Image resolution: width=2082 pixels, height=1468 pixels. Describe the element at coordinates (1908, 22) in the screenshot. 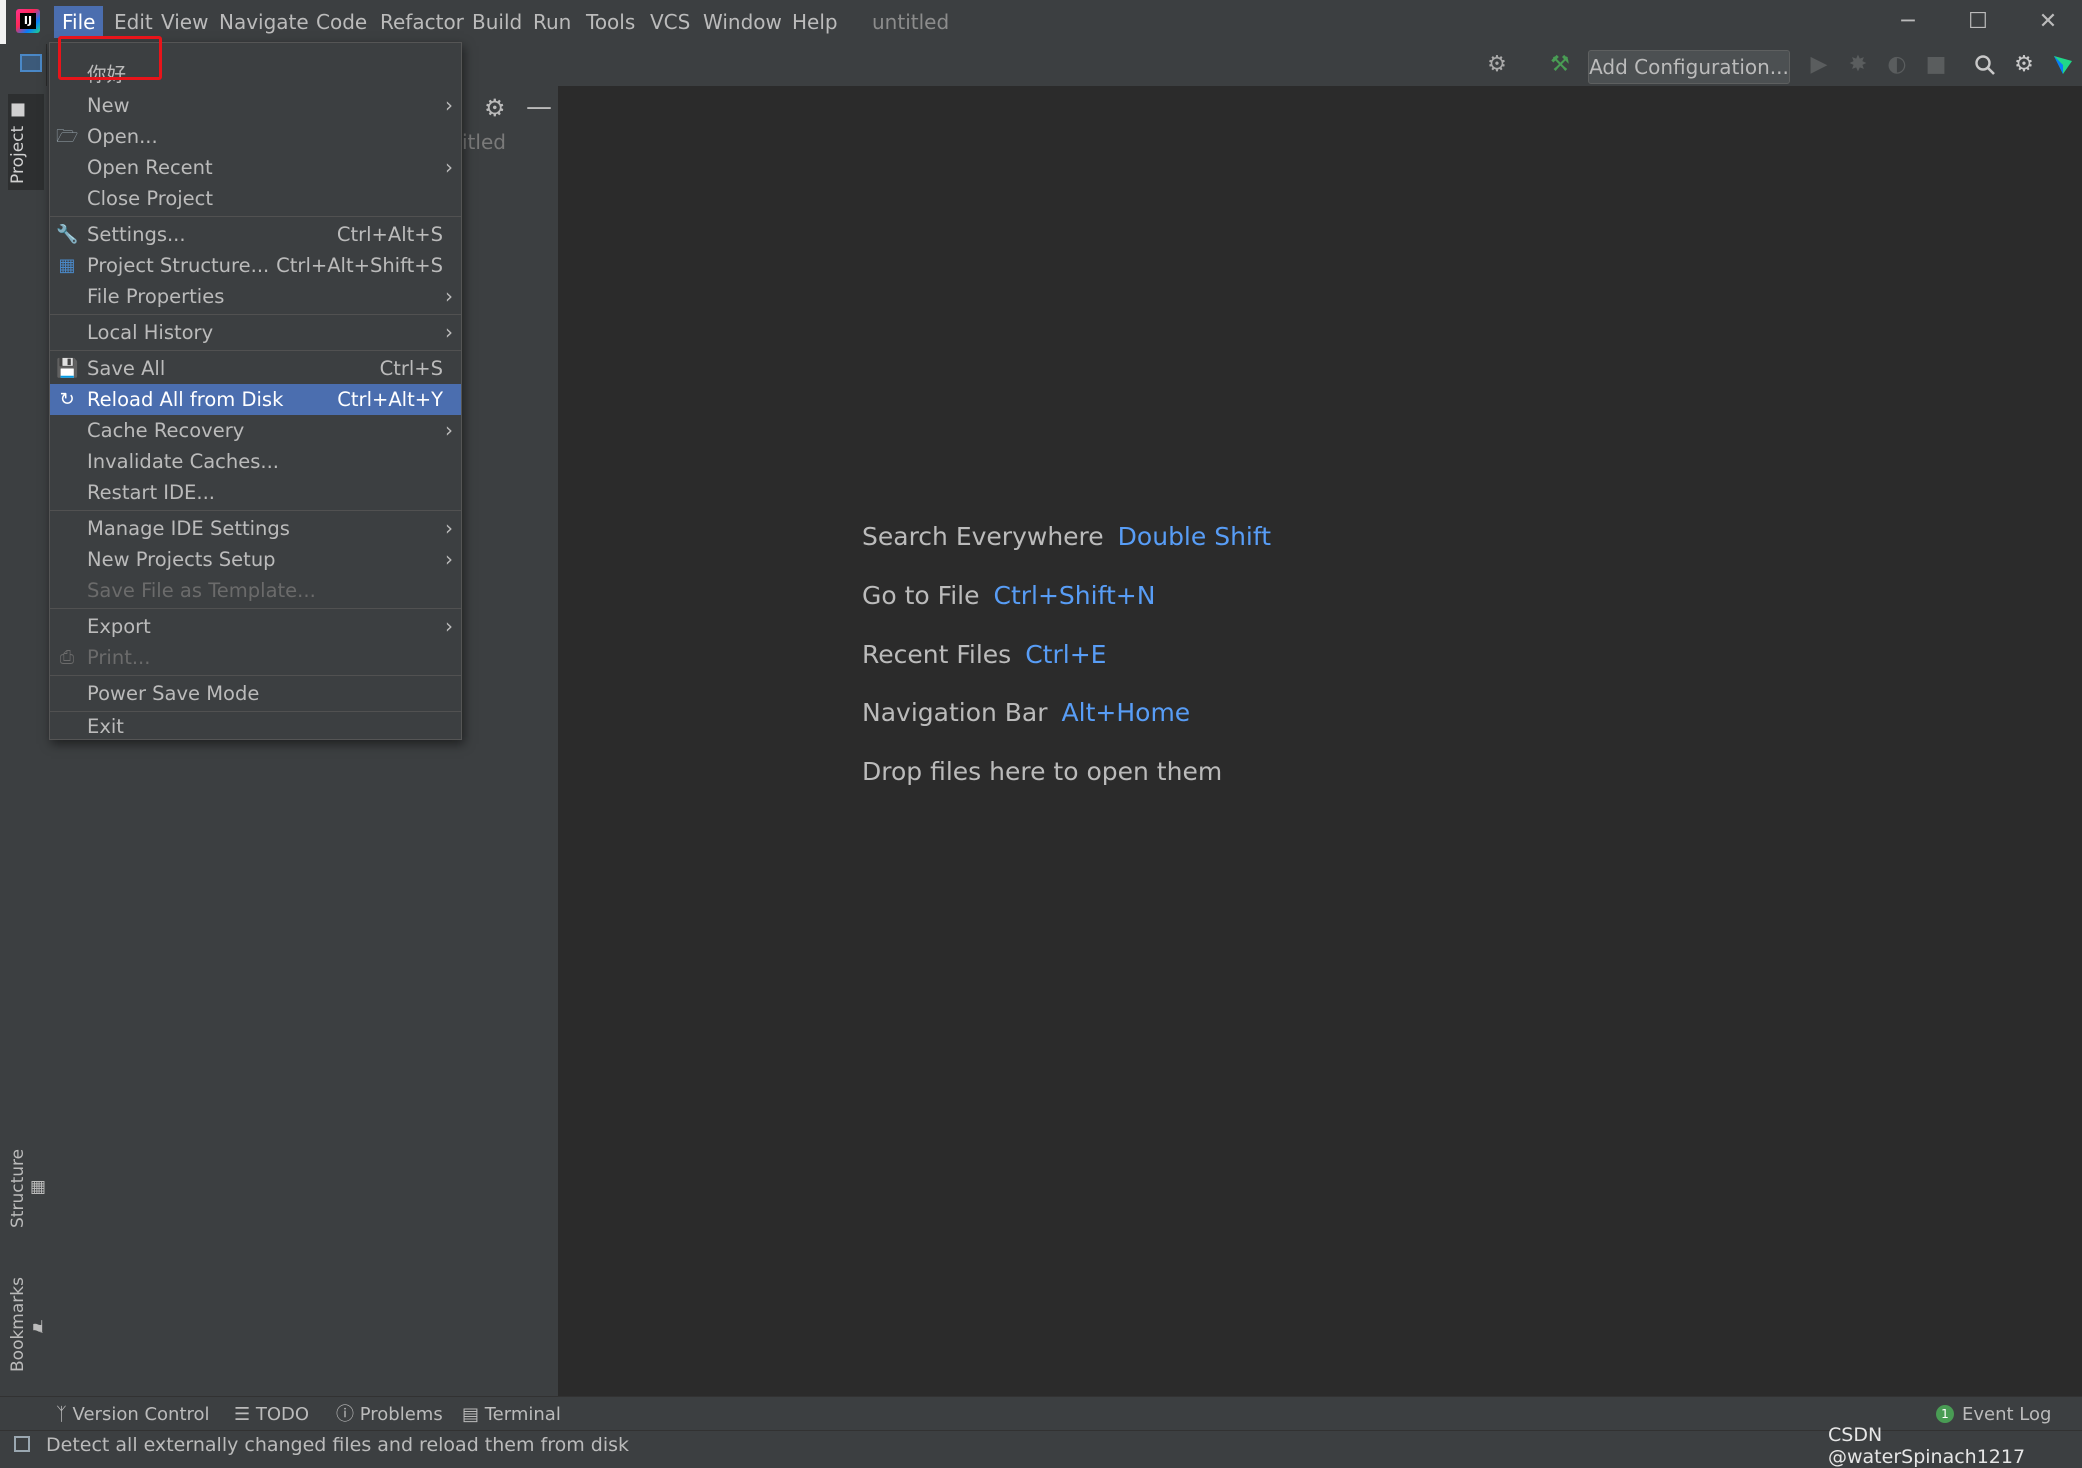

I see `minimize-icon: ─` at that location.